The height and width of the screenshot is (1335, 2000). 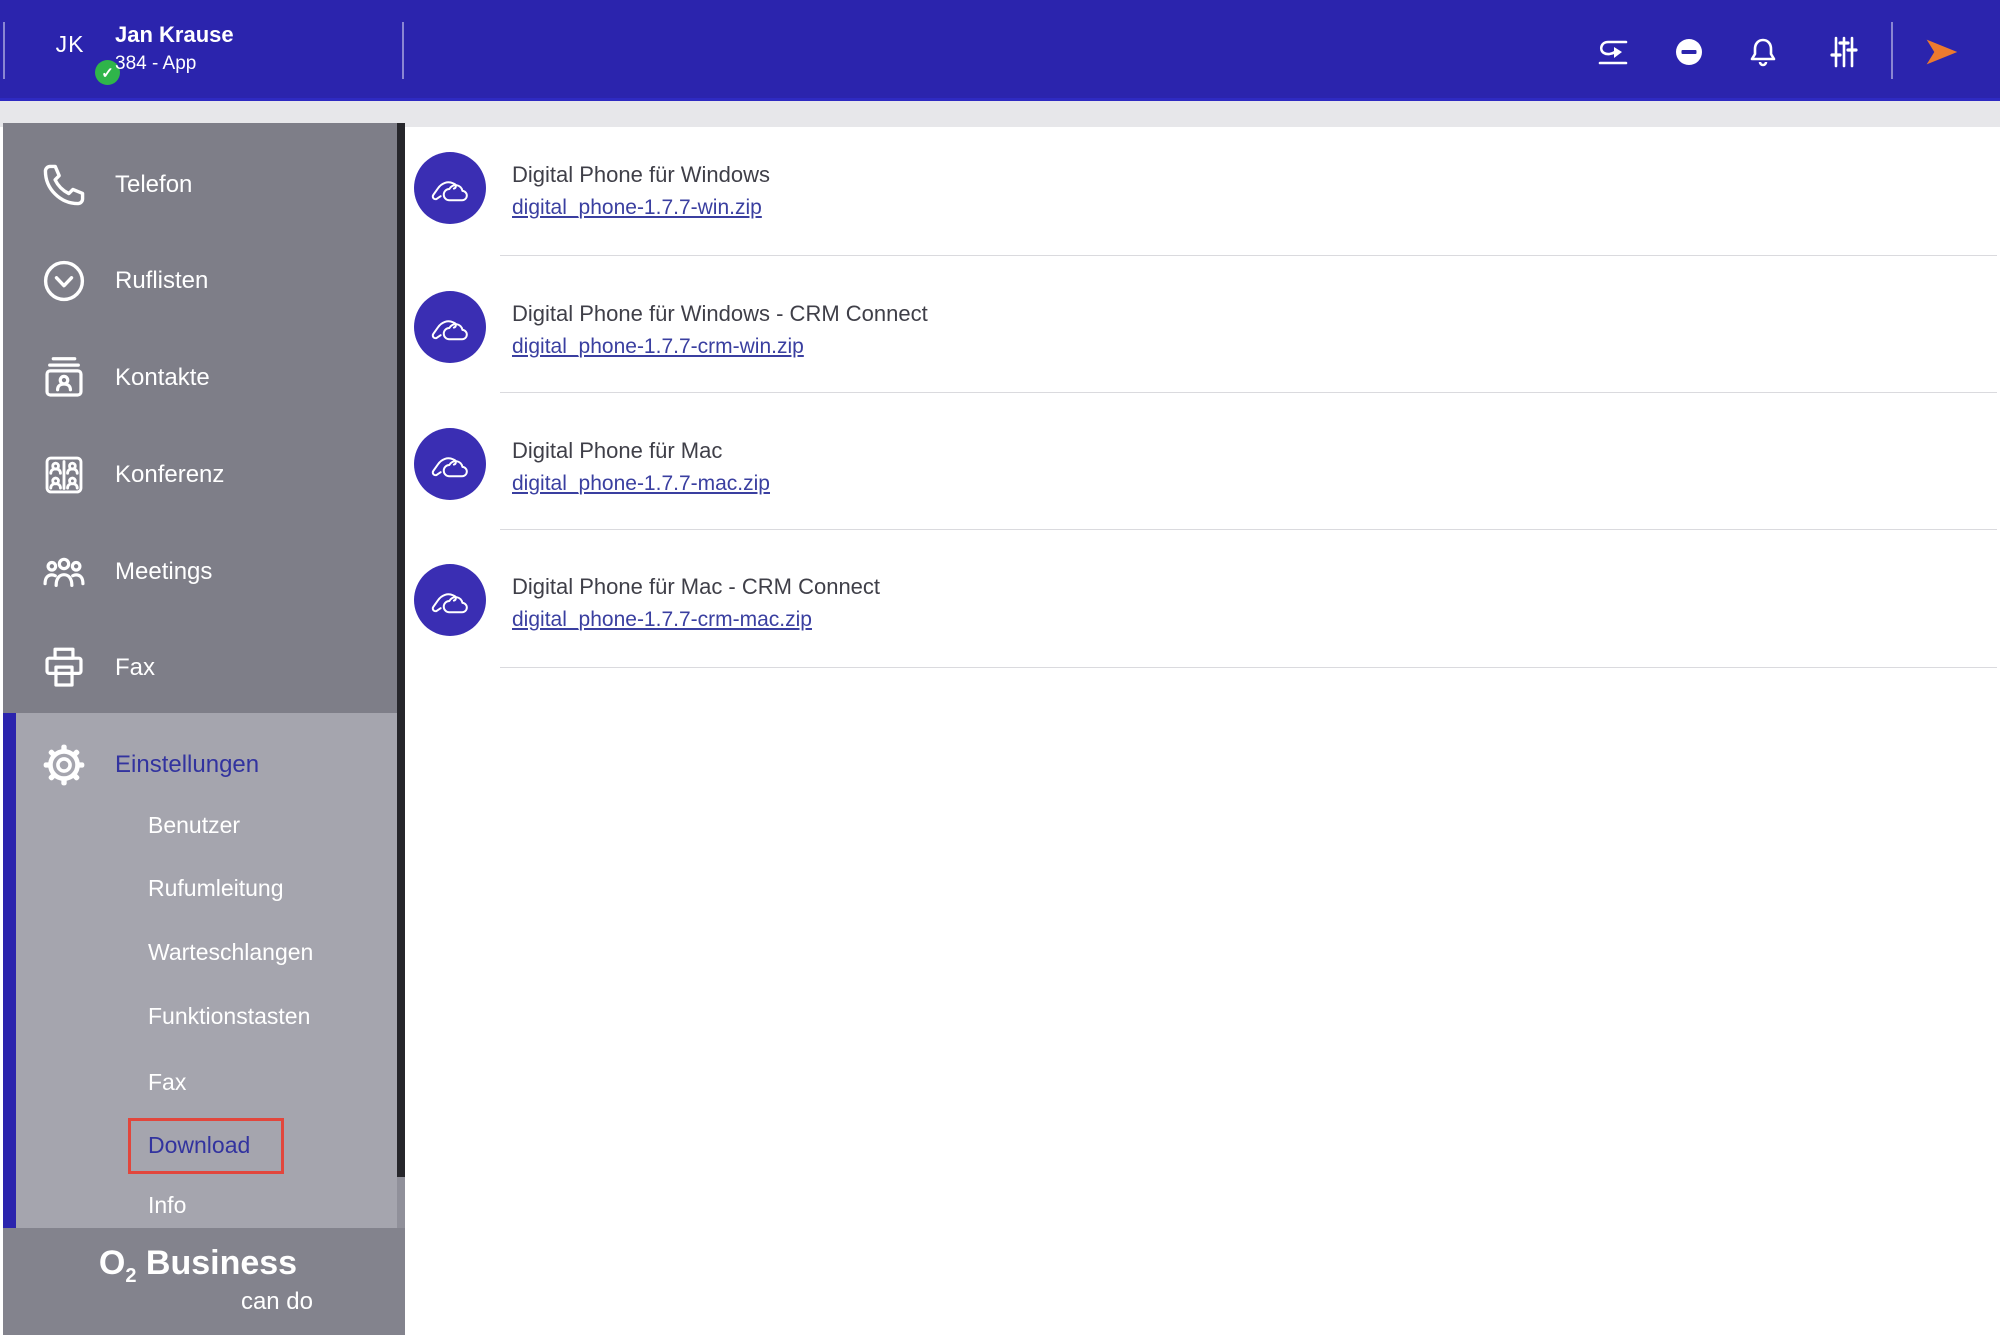 What do you see at coordinates (198, 1265) in the screenshot?
I see `brand-name: O2 Business` at bounding box center [198, 1265].